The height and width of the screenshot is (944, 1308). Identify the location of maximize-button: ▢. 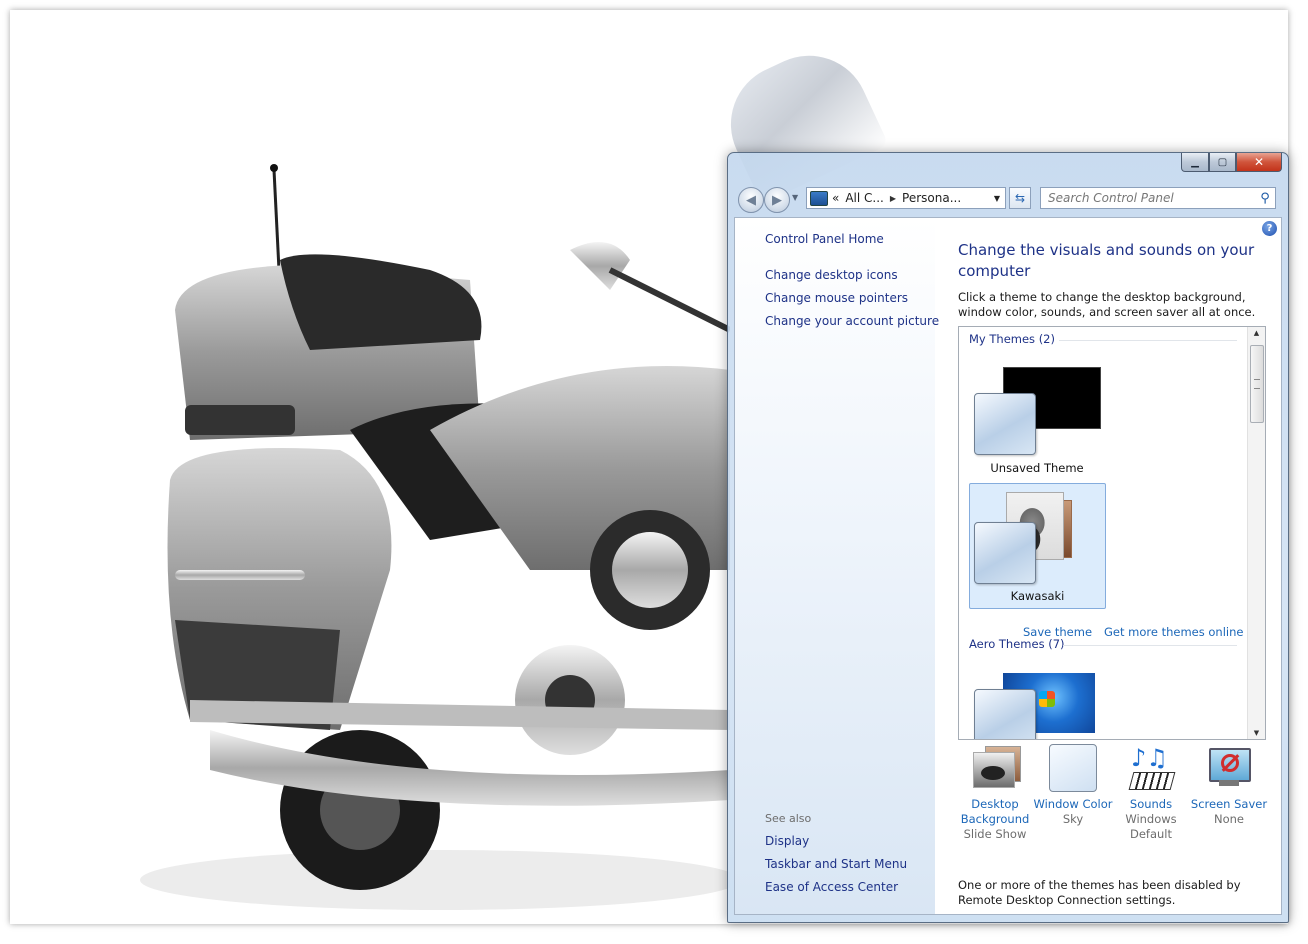
(1222, 162).